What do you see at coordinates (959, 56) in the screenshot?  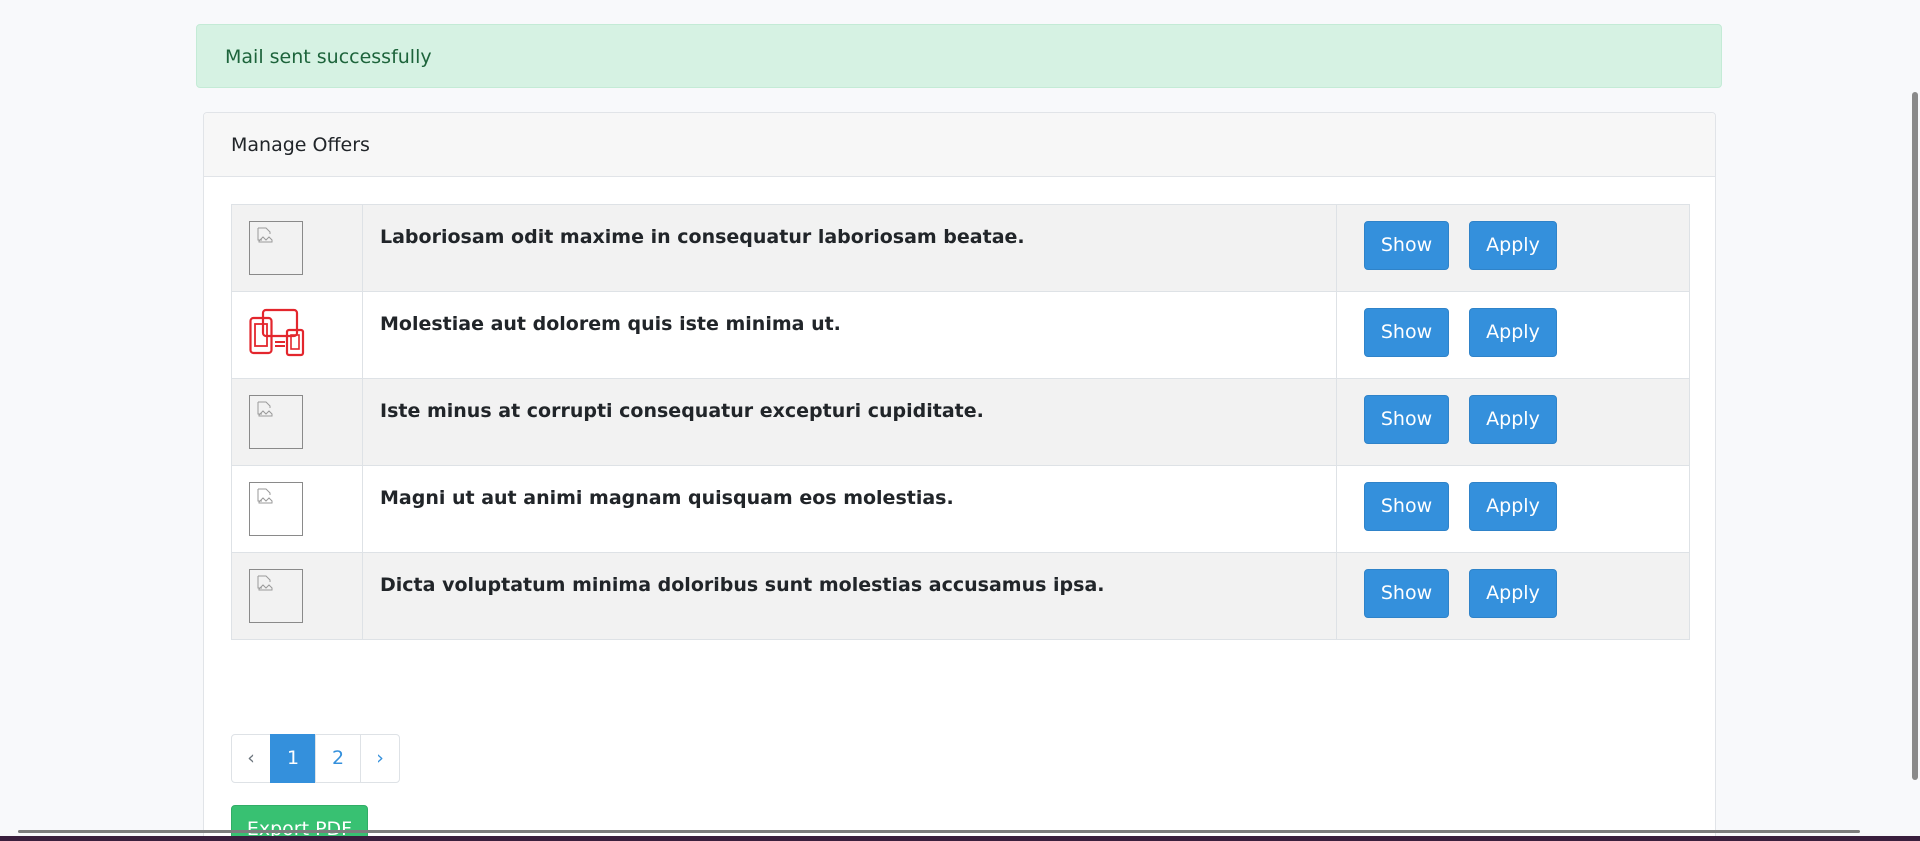 I see `success-alert: Mail sent successfully` at bounding box center [959, 56].